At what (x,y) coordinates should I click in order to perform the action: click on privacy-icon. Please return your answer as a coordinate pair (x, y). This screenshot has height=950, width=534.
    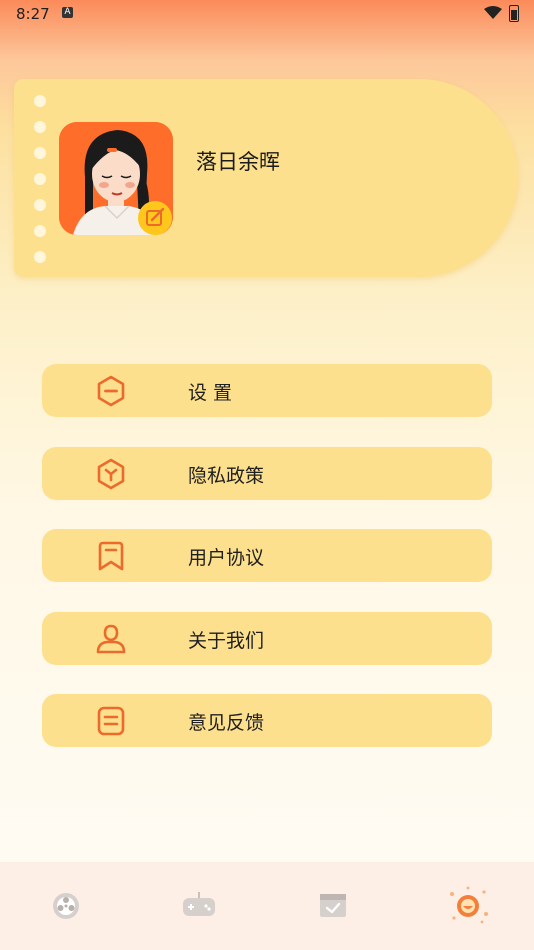
    Looking at the image, I should click on (111, 473).